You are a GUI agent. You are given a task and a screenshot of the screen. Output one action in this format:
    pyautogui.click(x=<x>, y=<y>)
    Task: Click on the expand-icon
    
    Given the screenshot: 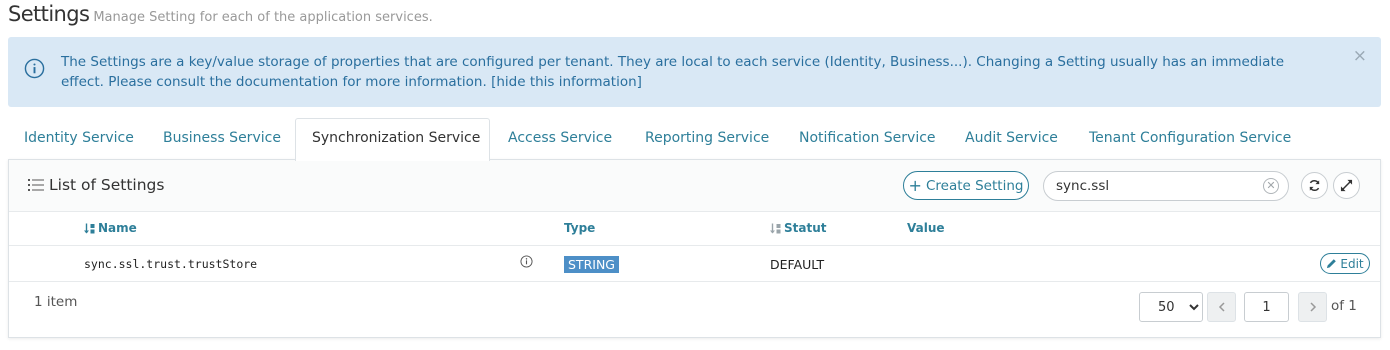 What is the action you would take?
    pyautogui.click(x=1346, y=185)
    